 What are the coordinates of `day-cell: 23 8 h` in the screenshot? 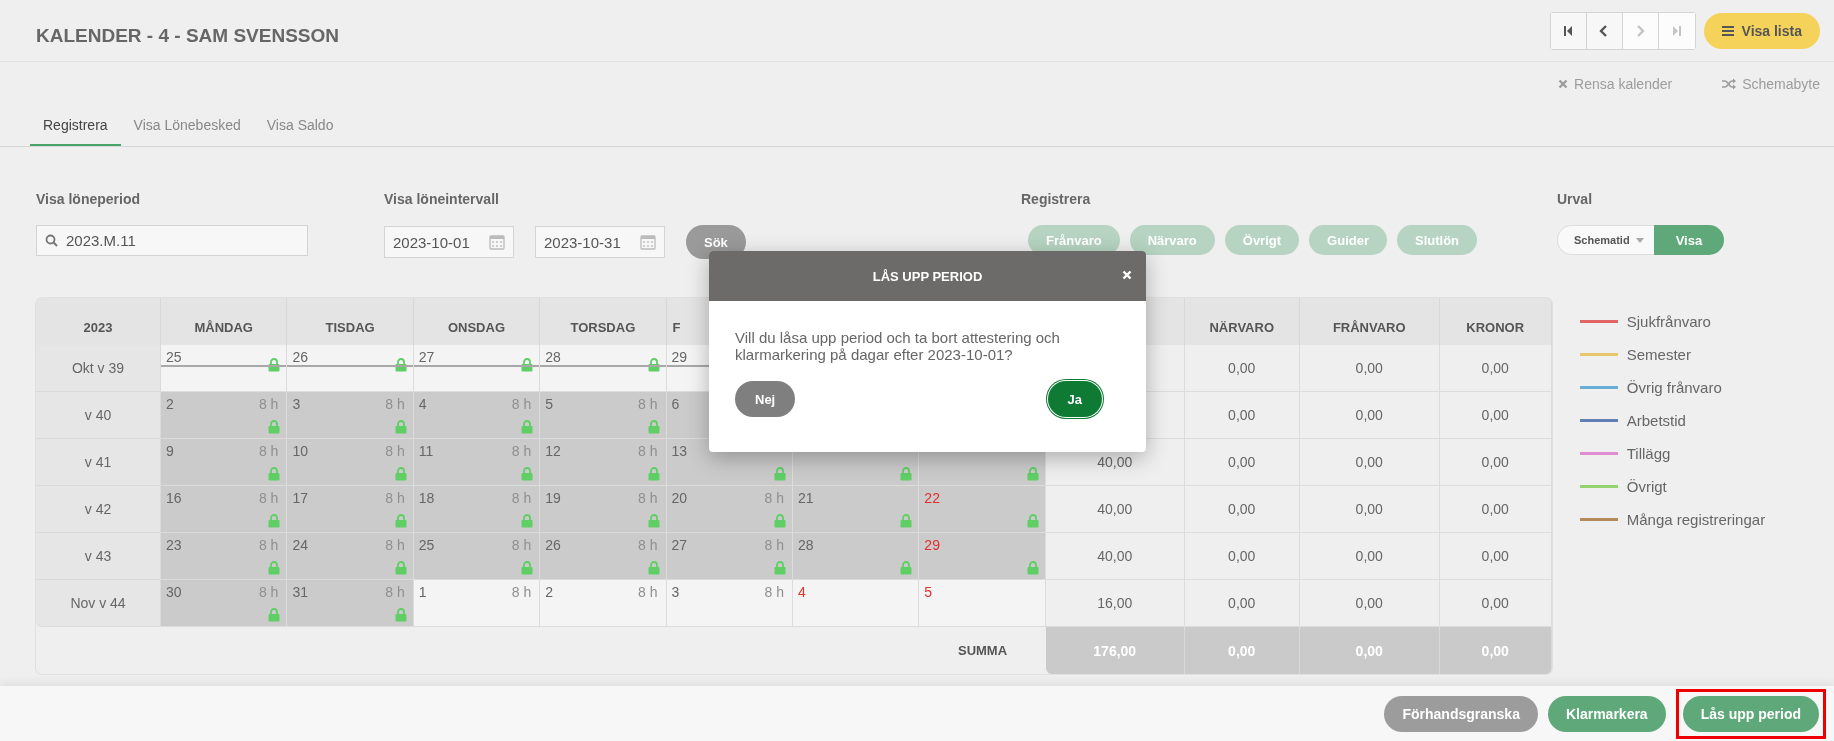 It's located at (224, 556).